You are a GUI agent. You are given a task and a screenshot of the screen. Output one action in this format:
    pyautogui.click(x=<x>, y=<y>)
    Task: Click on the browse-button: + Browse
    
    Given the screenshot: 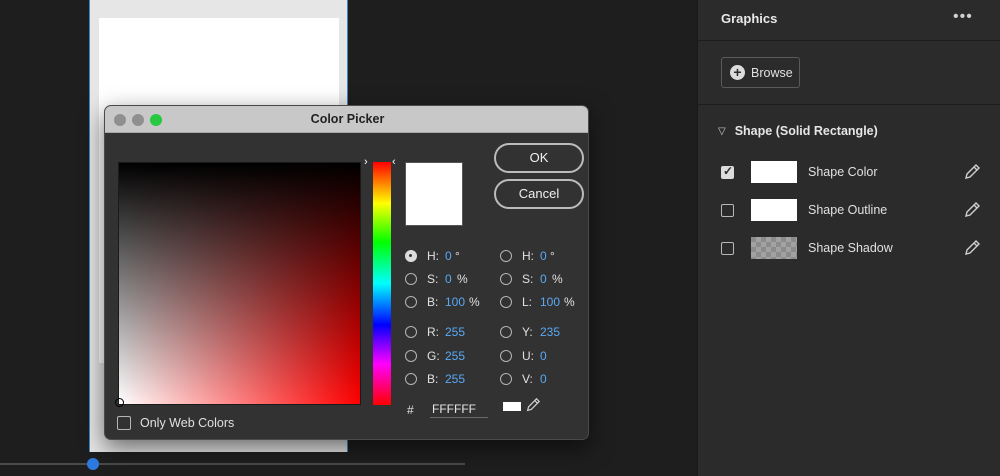 What is the action you would take?
    pyautogui.click(x=760, y=72)
    